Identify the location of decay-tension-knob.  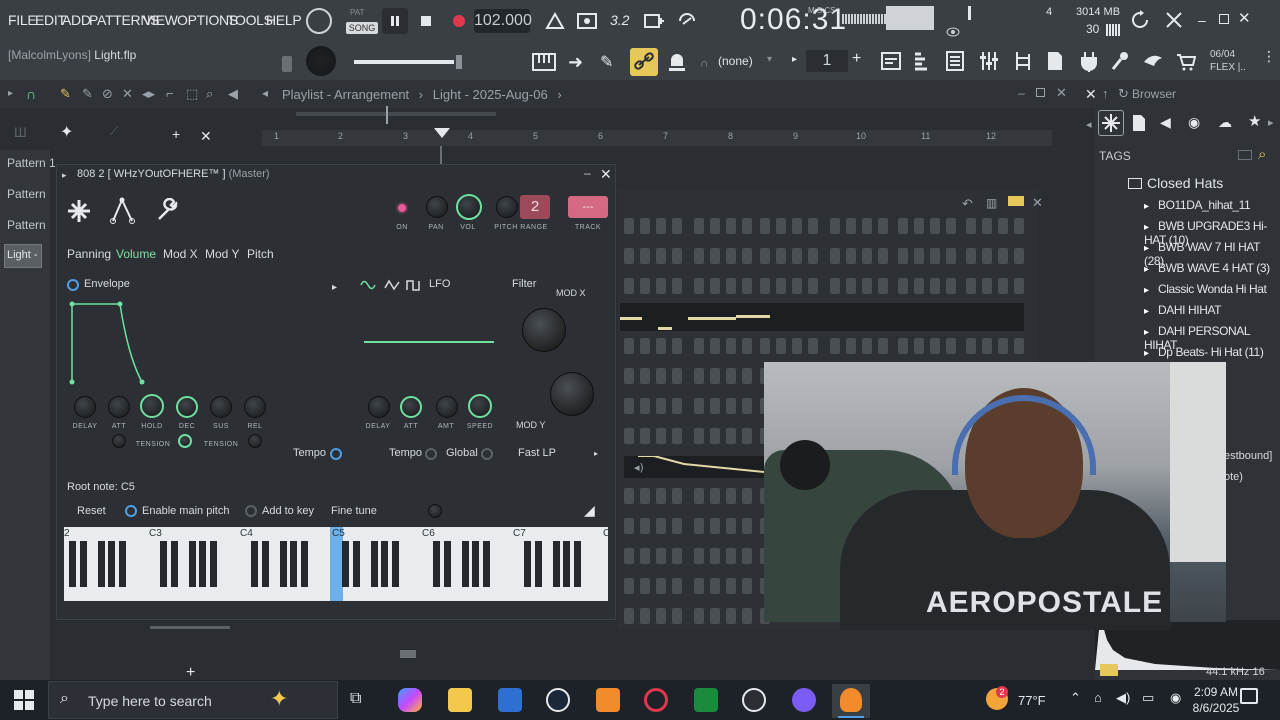
(185, 441).